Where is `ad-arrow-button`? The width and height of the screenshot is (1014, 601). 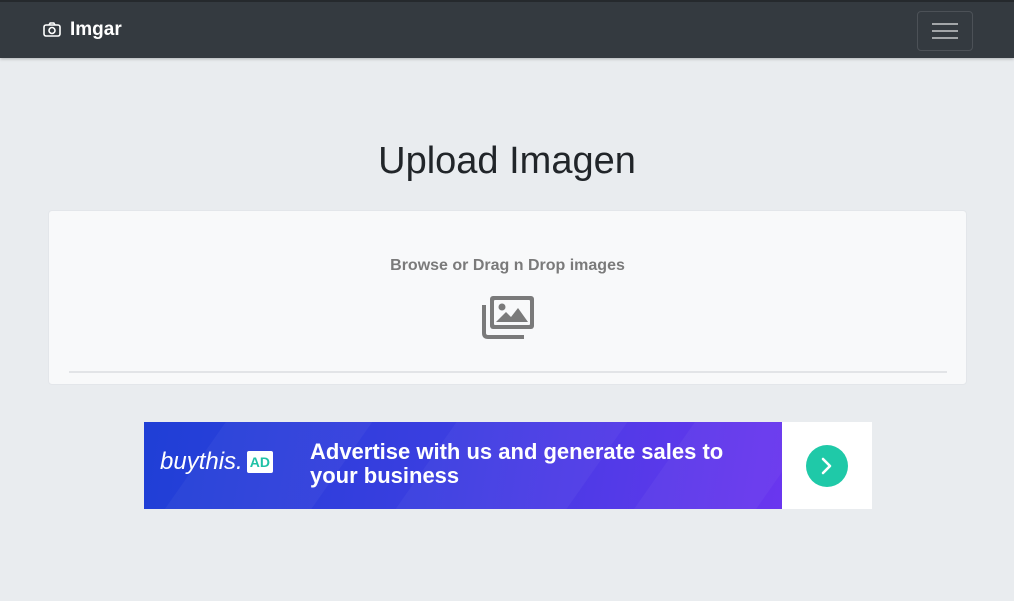
ad-arrow-button is located at coordinates (827, 465).